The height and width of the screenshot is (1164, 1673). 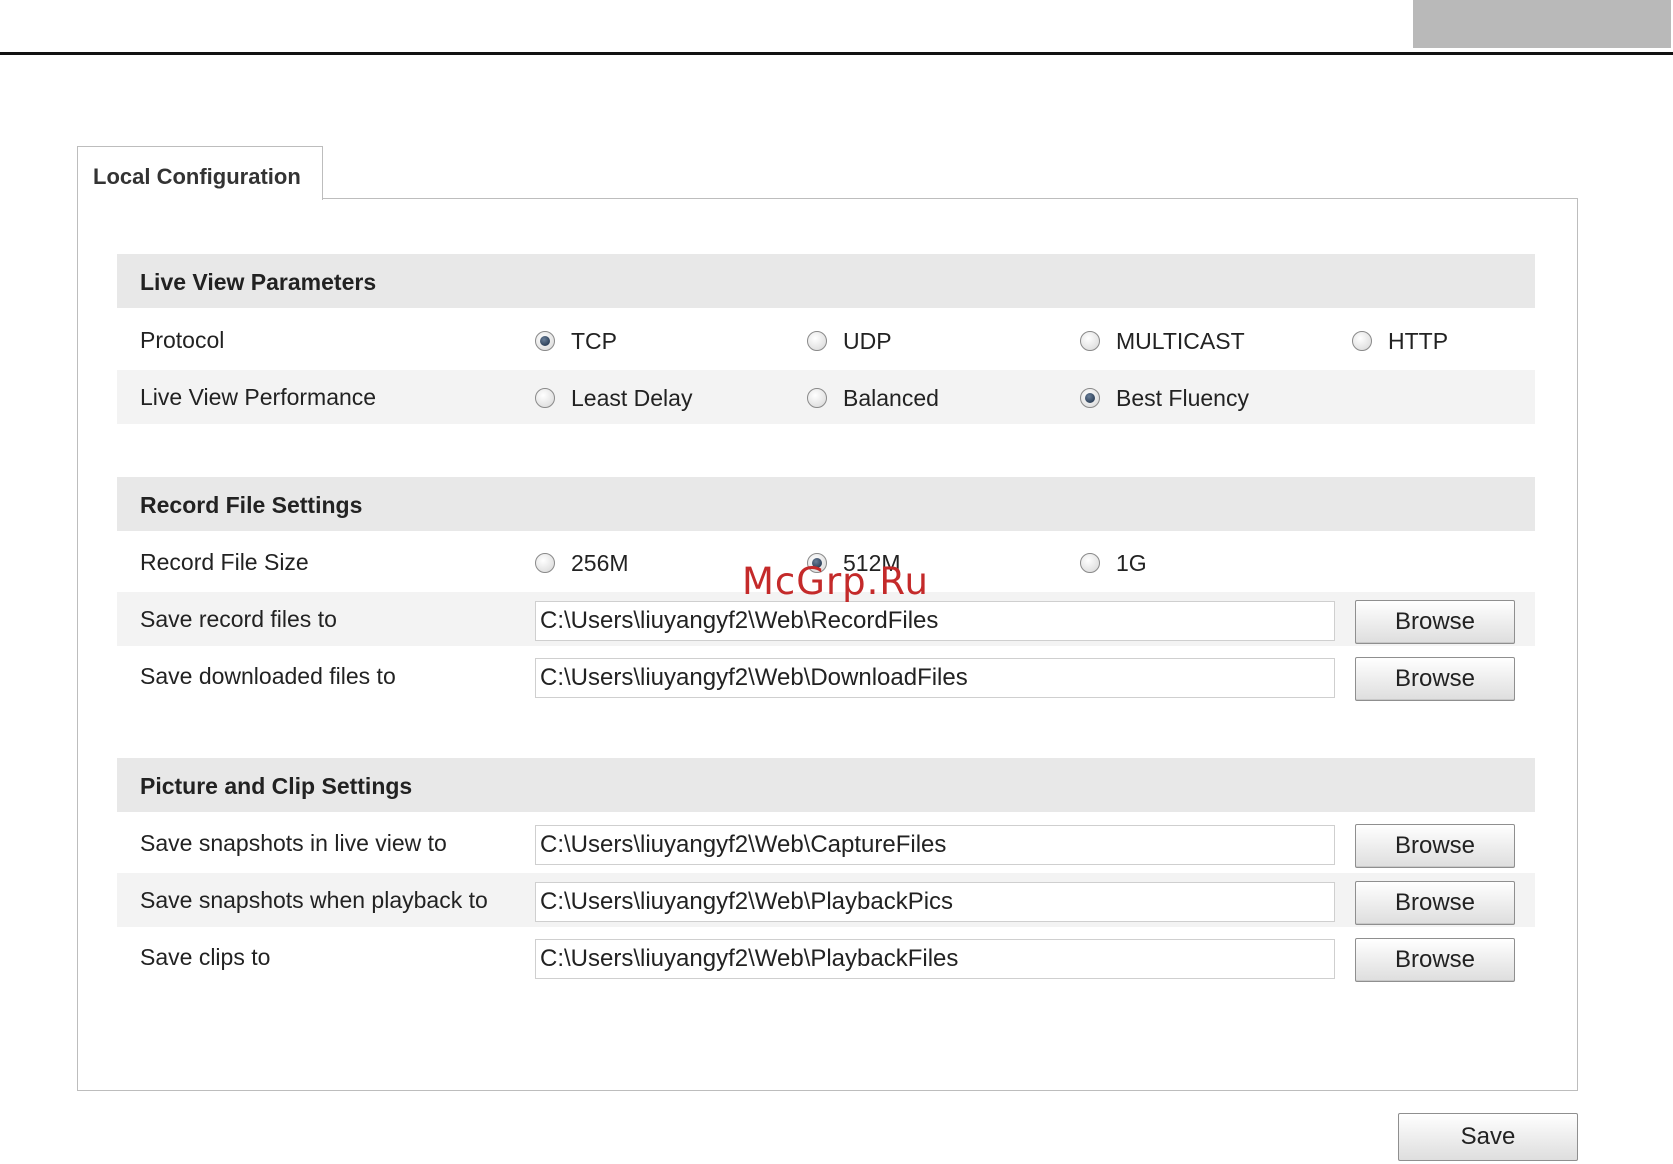 What do you see at coordinates (826, 281) in the screenshot?
I see `section-header-live-view: Live View Parameters` at bounding box center [826, 281].